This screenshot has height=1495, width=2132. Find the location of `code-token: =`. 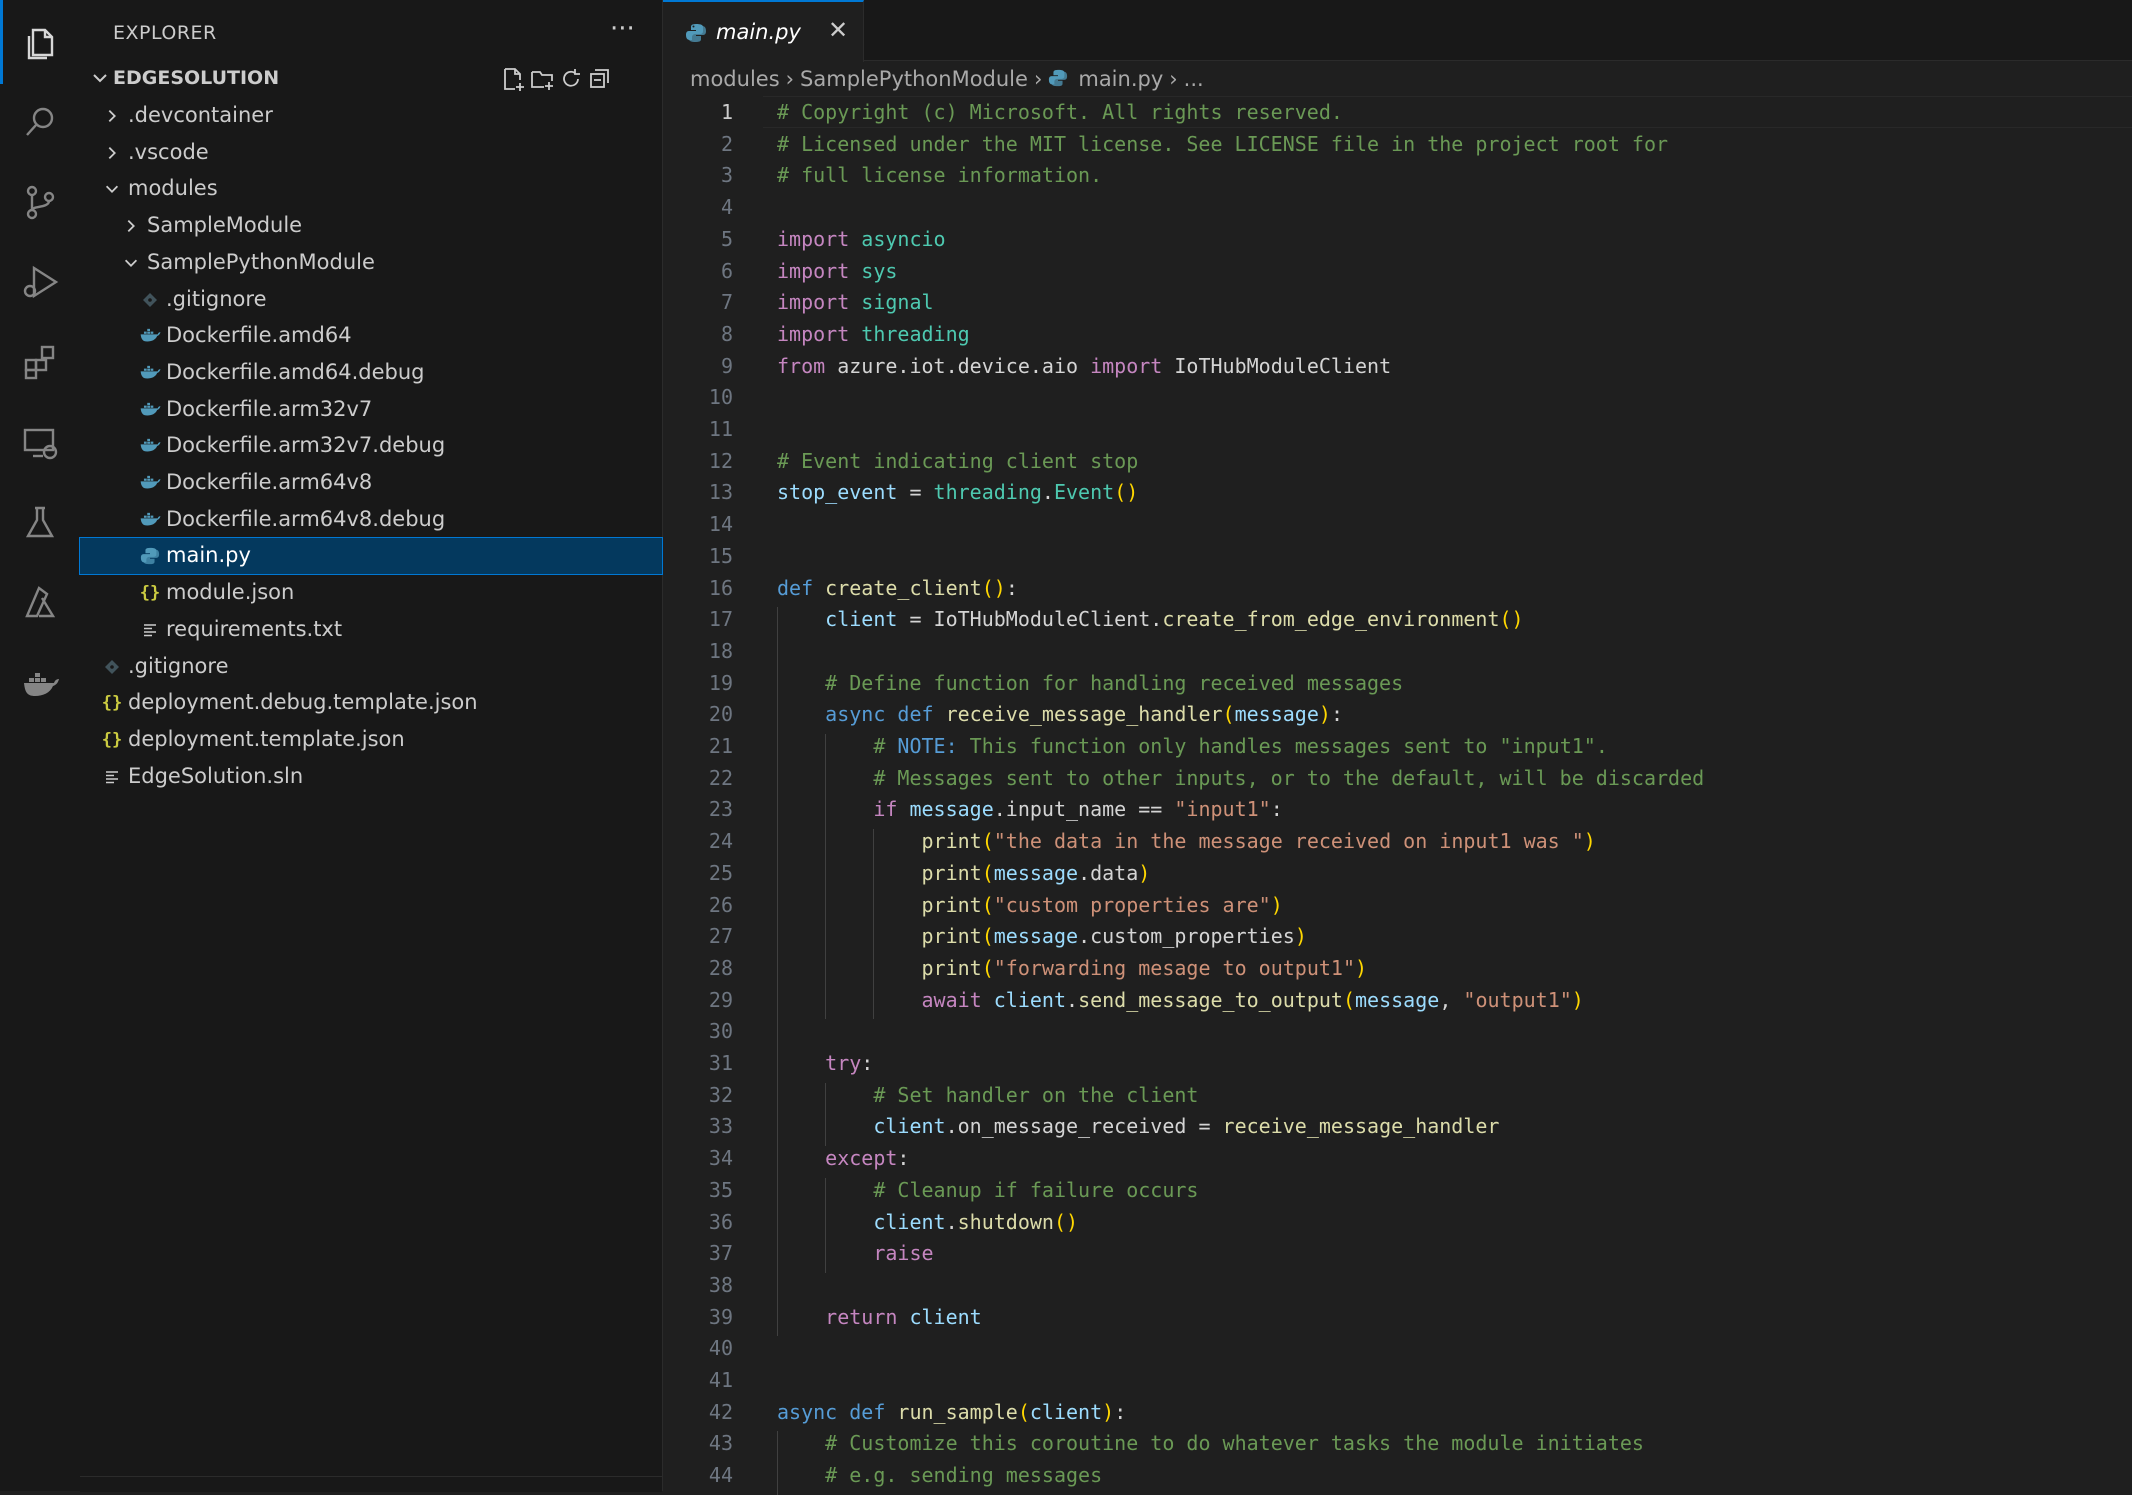

code-token: = is located at coordinates (915, 619).